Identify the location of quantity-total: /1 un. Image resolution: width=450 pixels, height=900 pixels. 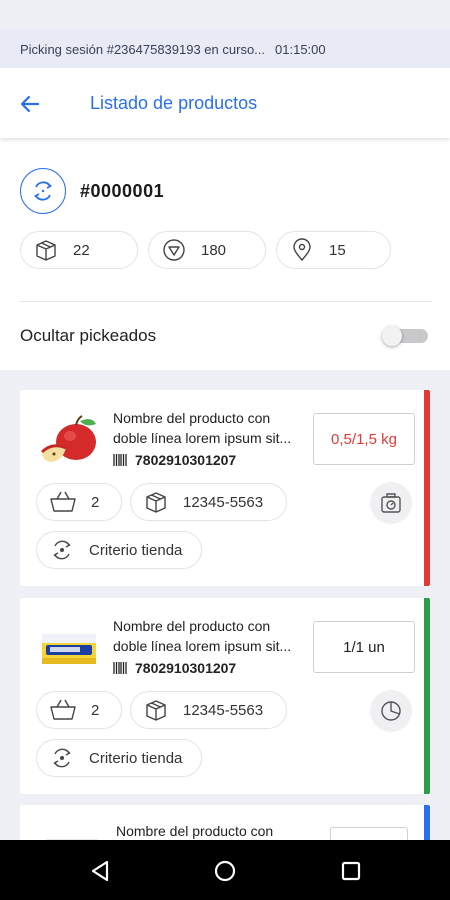
(368, 647).